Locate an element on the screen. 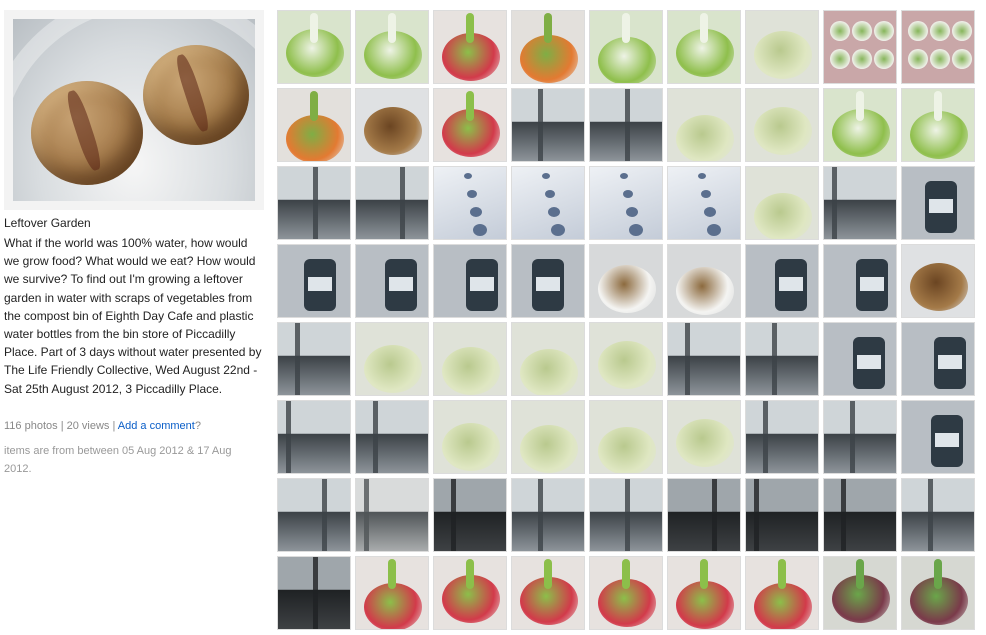 This screenshot has height=635, width=986. set-title: Leftover Garden is located at coordinates (47, 223).